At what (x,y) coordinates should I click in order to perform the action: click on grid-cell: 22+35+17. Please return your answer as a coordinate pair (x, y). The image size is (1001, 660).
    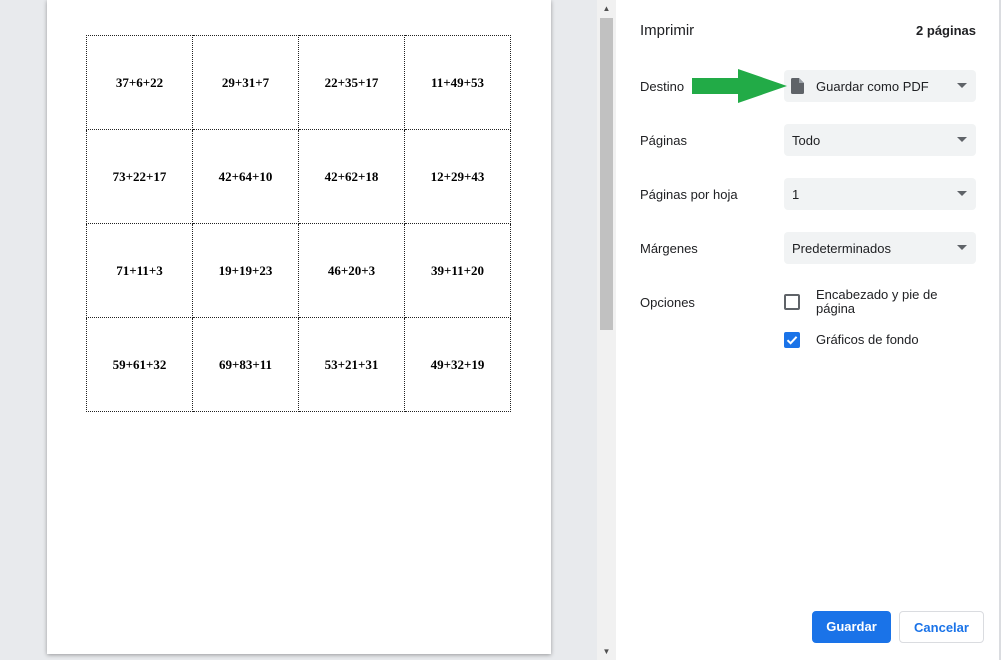
    Looking at the image, I should click on (351, 82).